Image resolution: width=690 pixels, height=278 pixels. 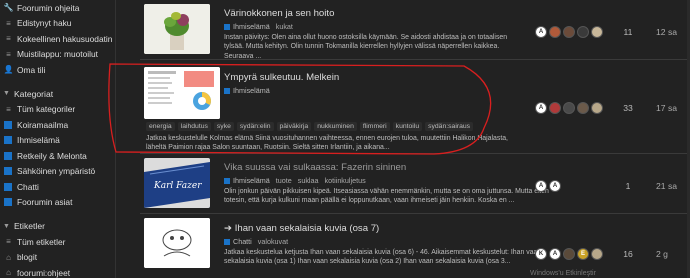 What do you see at coordinates (541, 254) in the screenshot?
I see `avatar: K` at bounding box center [541, 254].